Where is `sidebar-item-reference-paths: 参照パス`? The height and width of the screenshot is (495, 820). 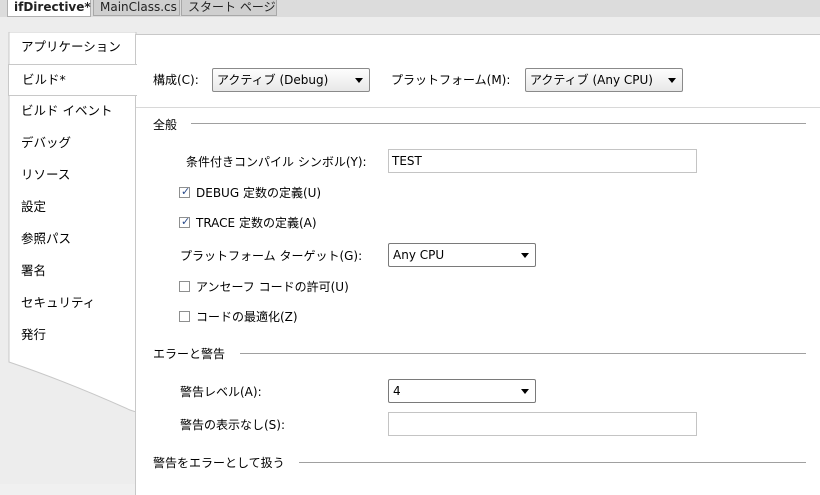
sidebar-item-reference-paths: 参照パス is located at coordinates (72, 240).